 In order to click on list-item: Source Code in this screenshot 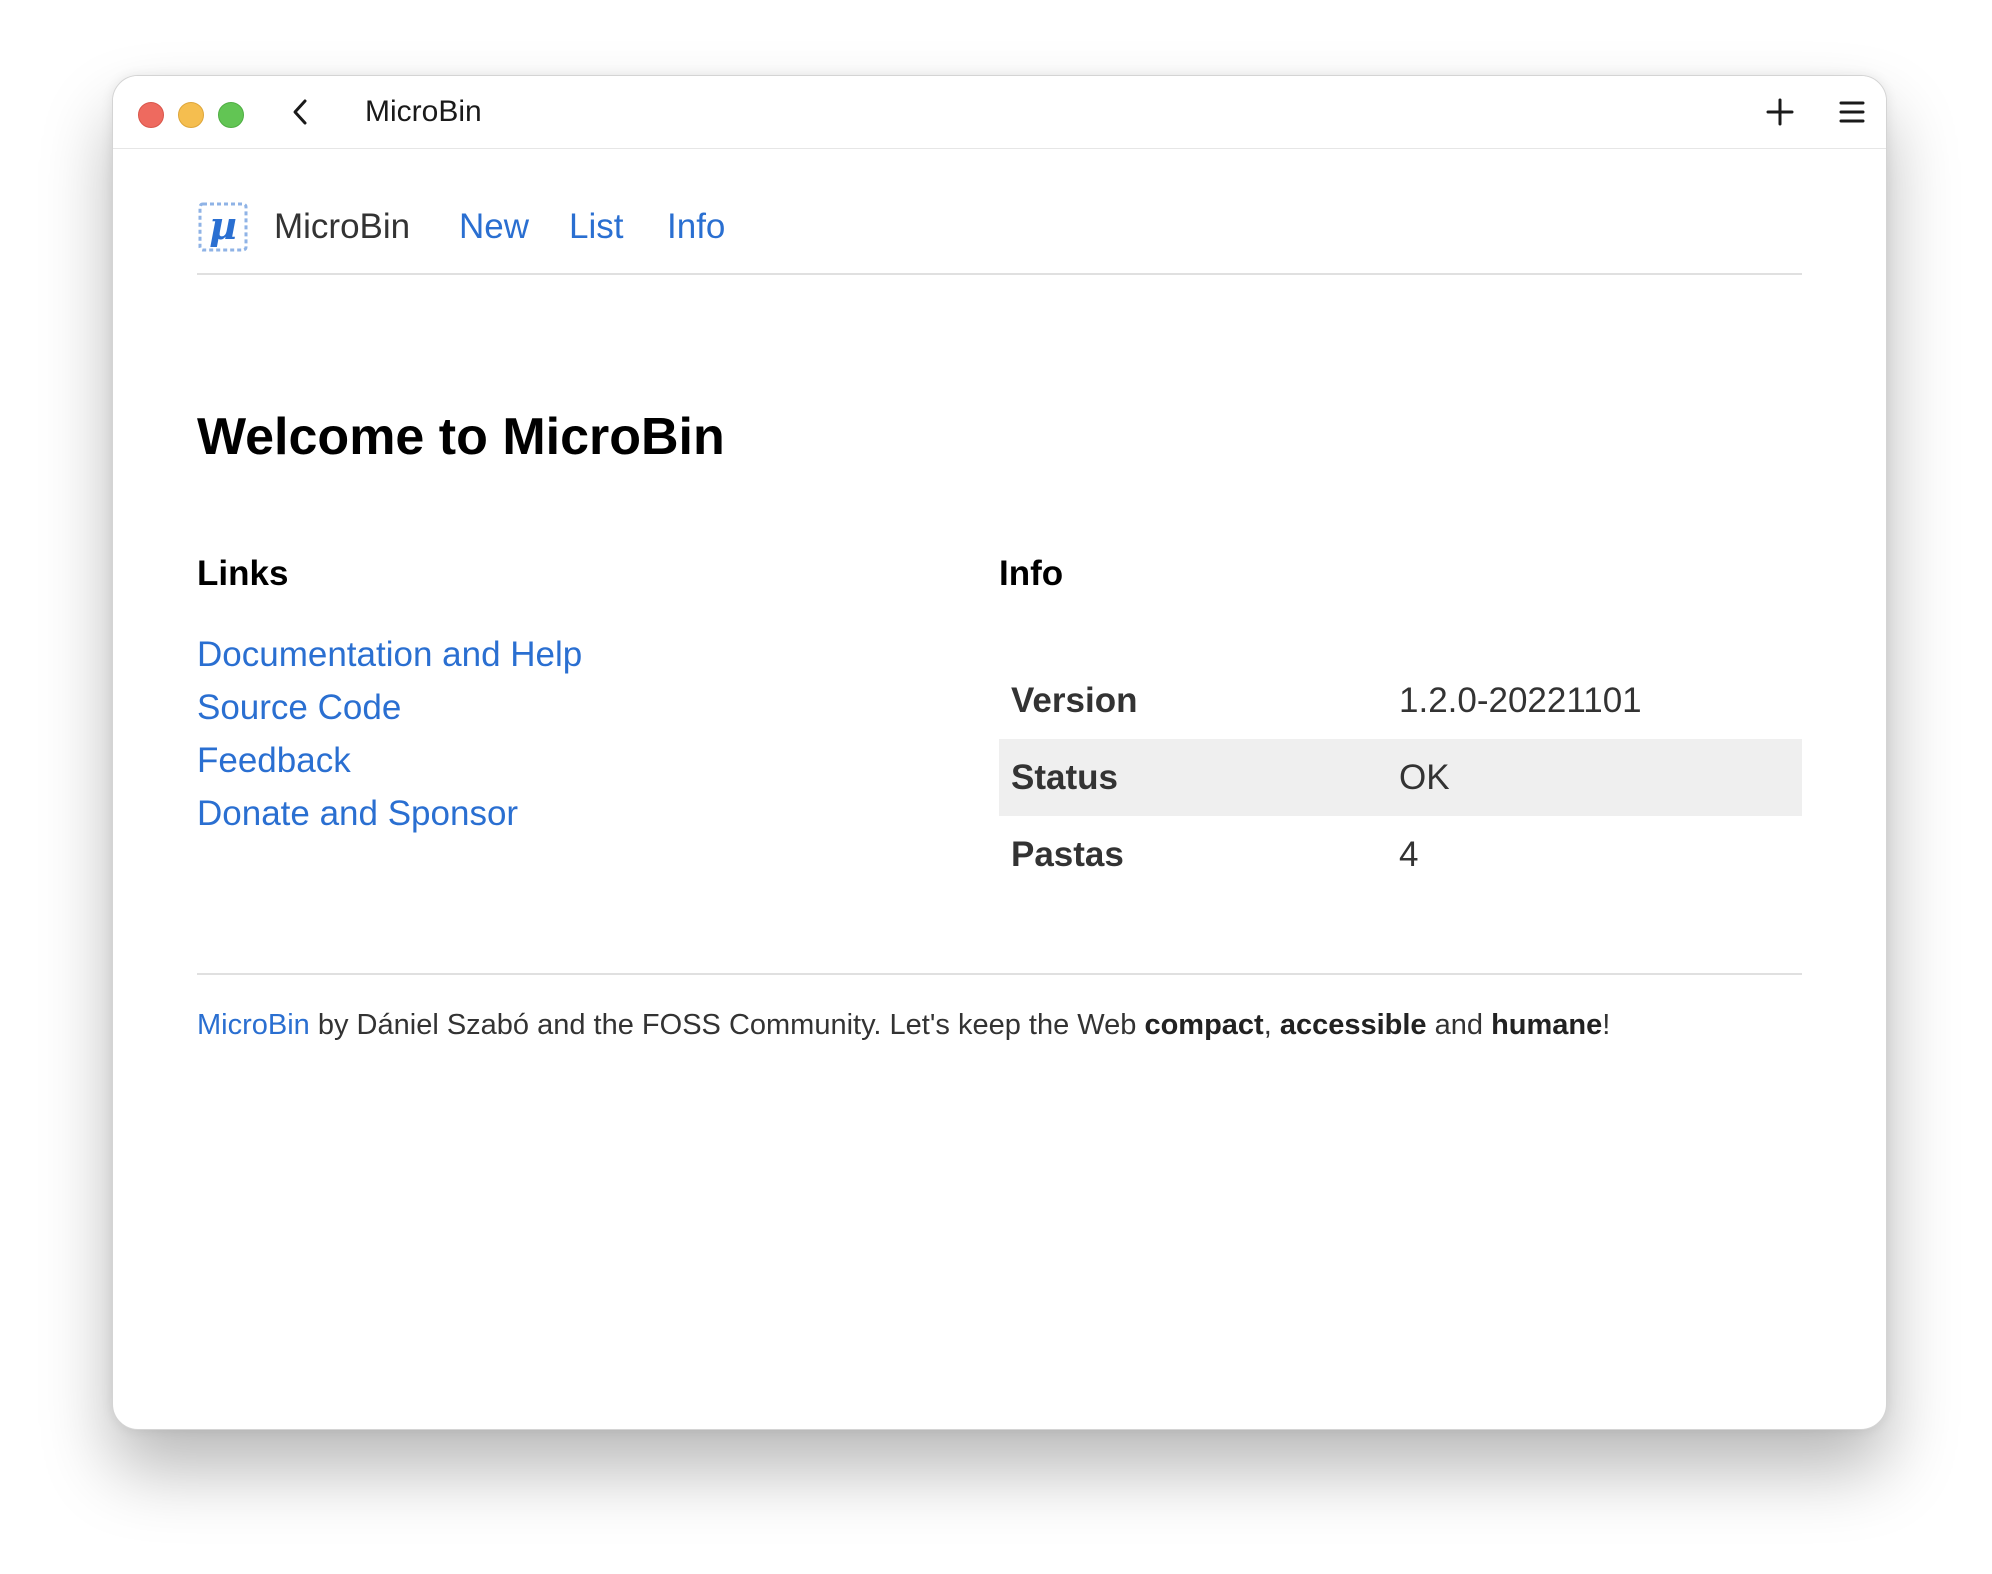, I will do `click(389, 707)`.